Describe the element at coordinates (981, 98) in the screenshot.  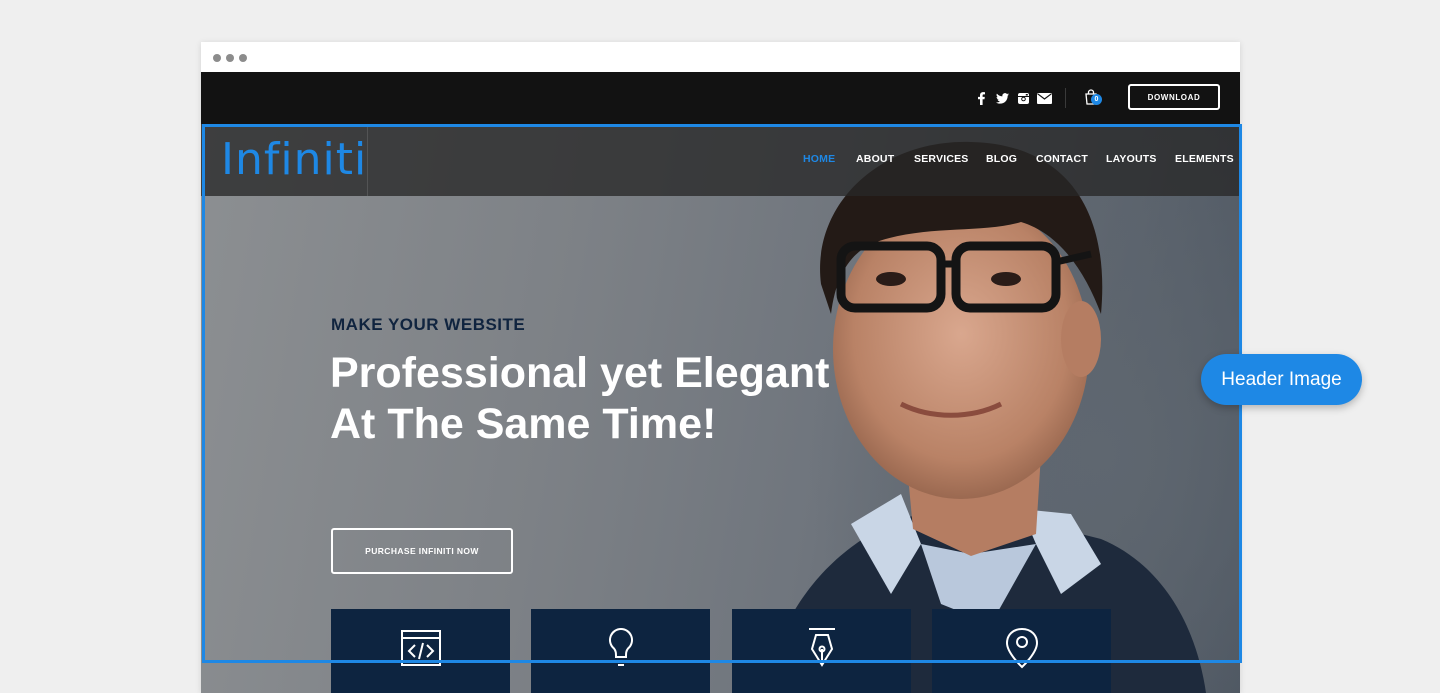
I see `facebook-icon` at that location.